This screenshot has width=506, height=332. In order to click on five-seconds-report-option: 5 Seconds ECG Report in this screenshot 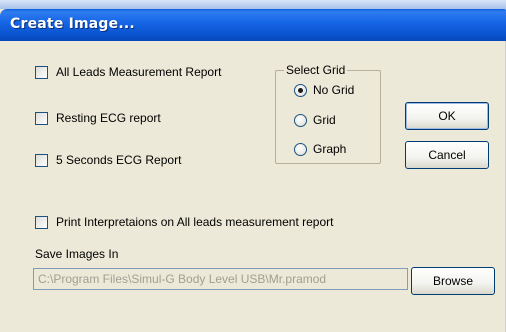, I will do `click(108, 160)`.